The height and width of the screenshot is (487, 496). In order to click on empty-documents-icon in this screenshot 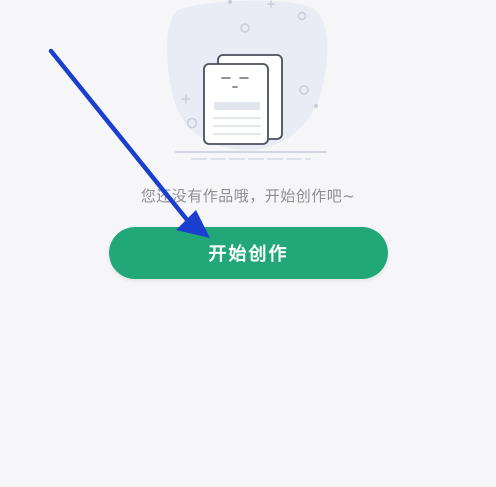, I will do `click(250, 87)`.